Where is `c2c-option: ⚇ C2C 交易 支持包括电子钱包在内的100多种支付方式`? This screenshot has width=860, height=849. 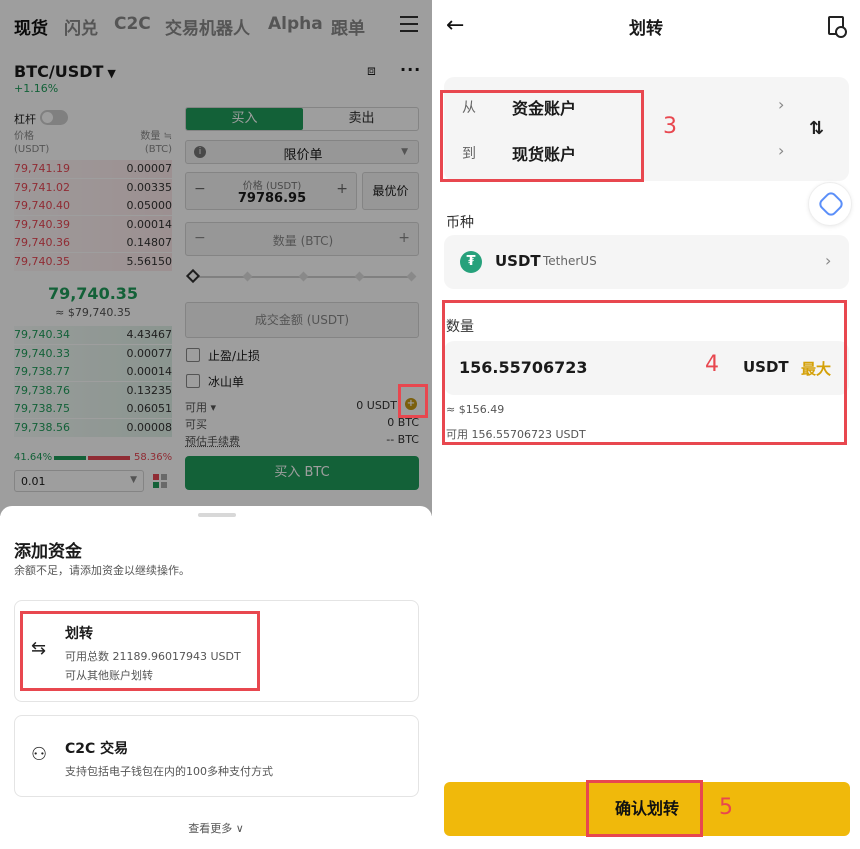 c2c-option: ⚇ C2C 交易 支持包括电子钱包在内的100多种支付方式 is located at coordinates (216, 756).